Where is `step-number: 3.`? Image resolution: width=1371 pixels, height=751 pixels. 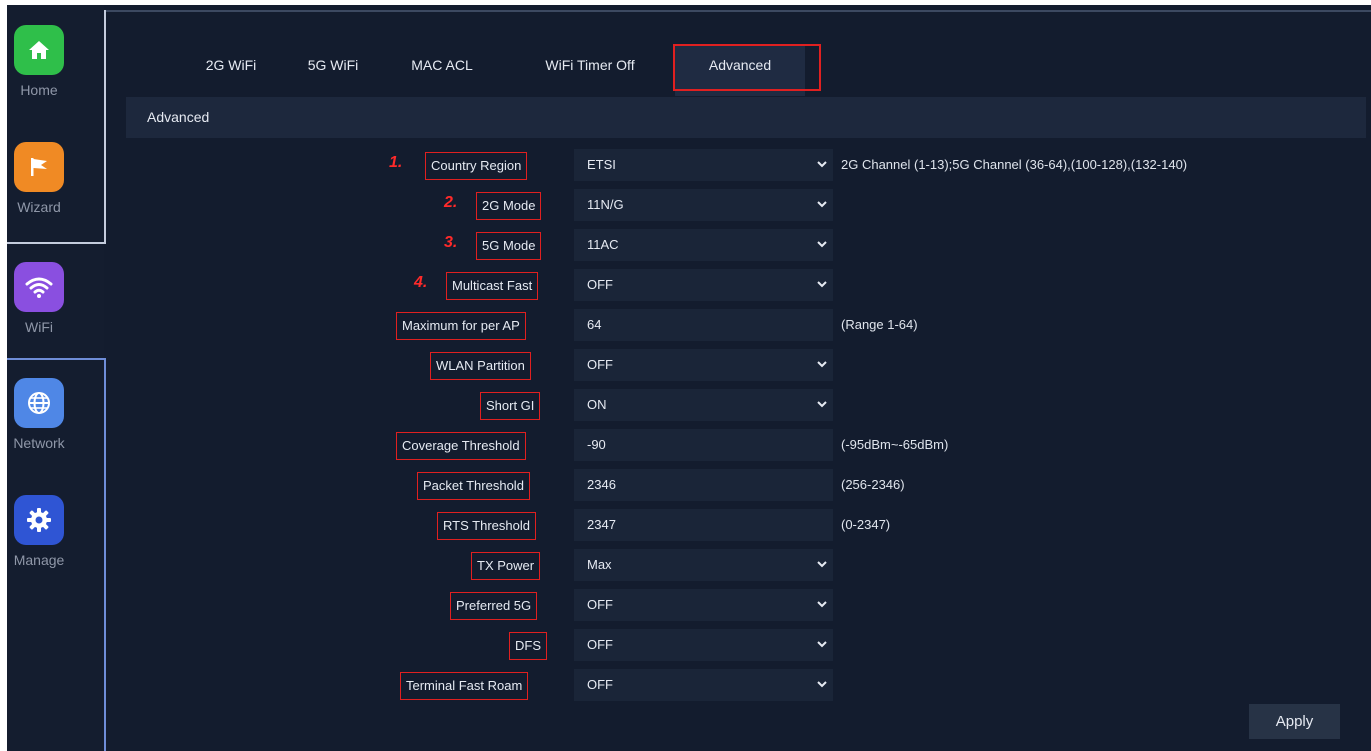 step-number: 3. is located at coordinates (451, 242).